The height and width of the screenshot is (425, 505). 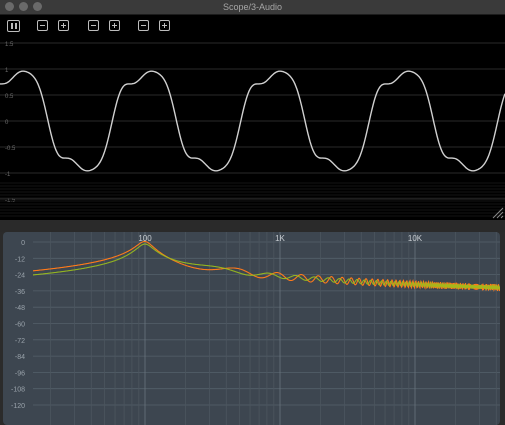 I want to click on splitter, so click(x=252, y=226).